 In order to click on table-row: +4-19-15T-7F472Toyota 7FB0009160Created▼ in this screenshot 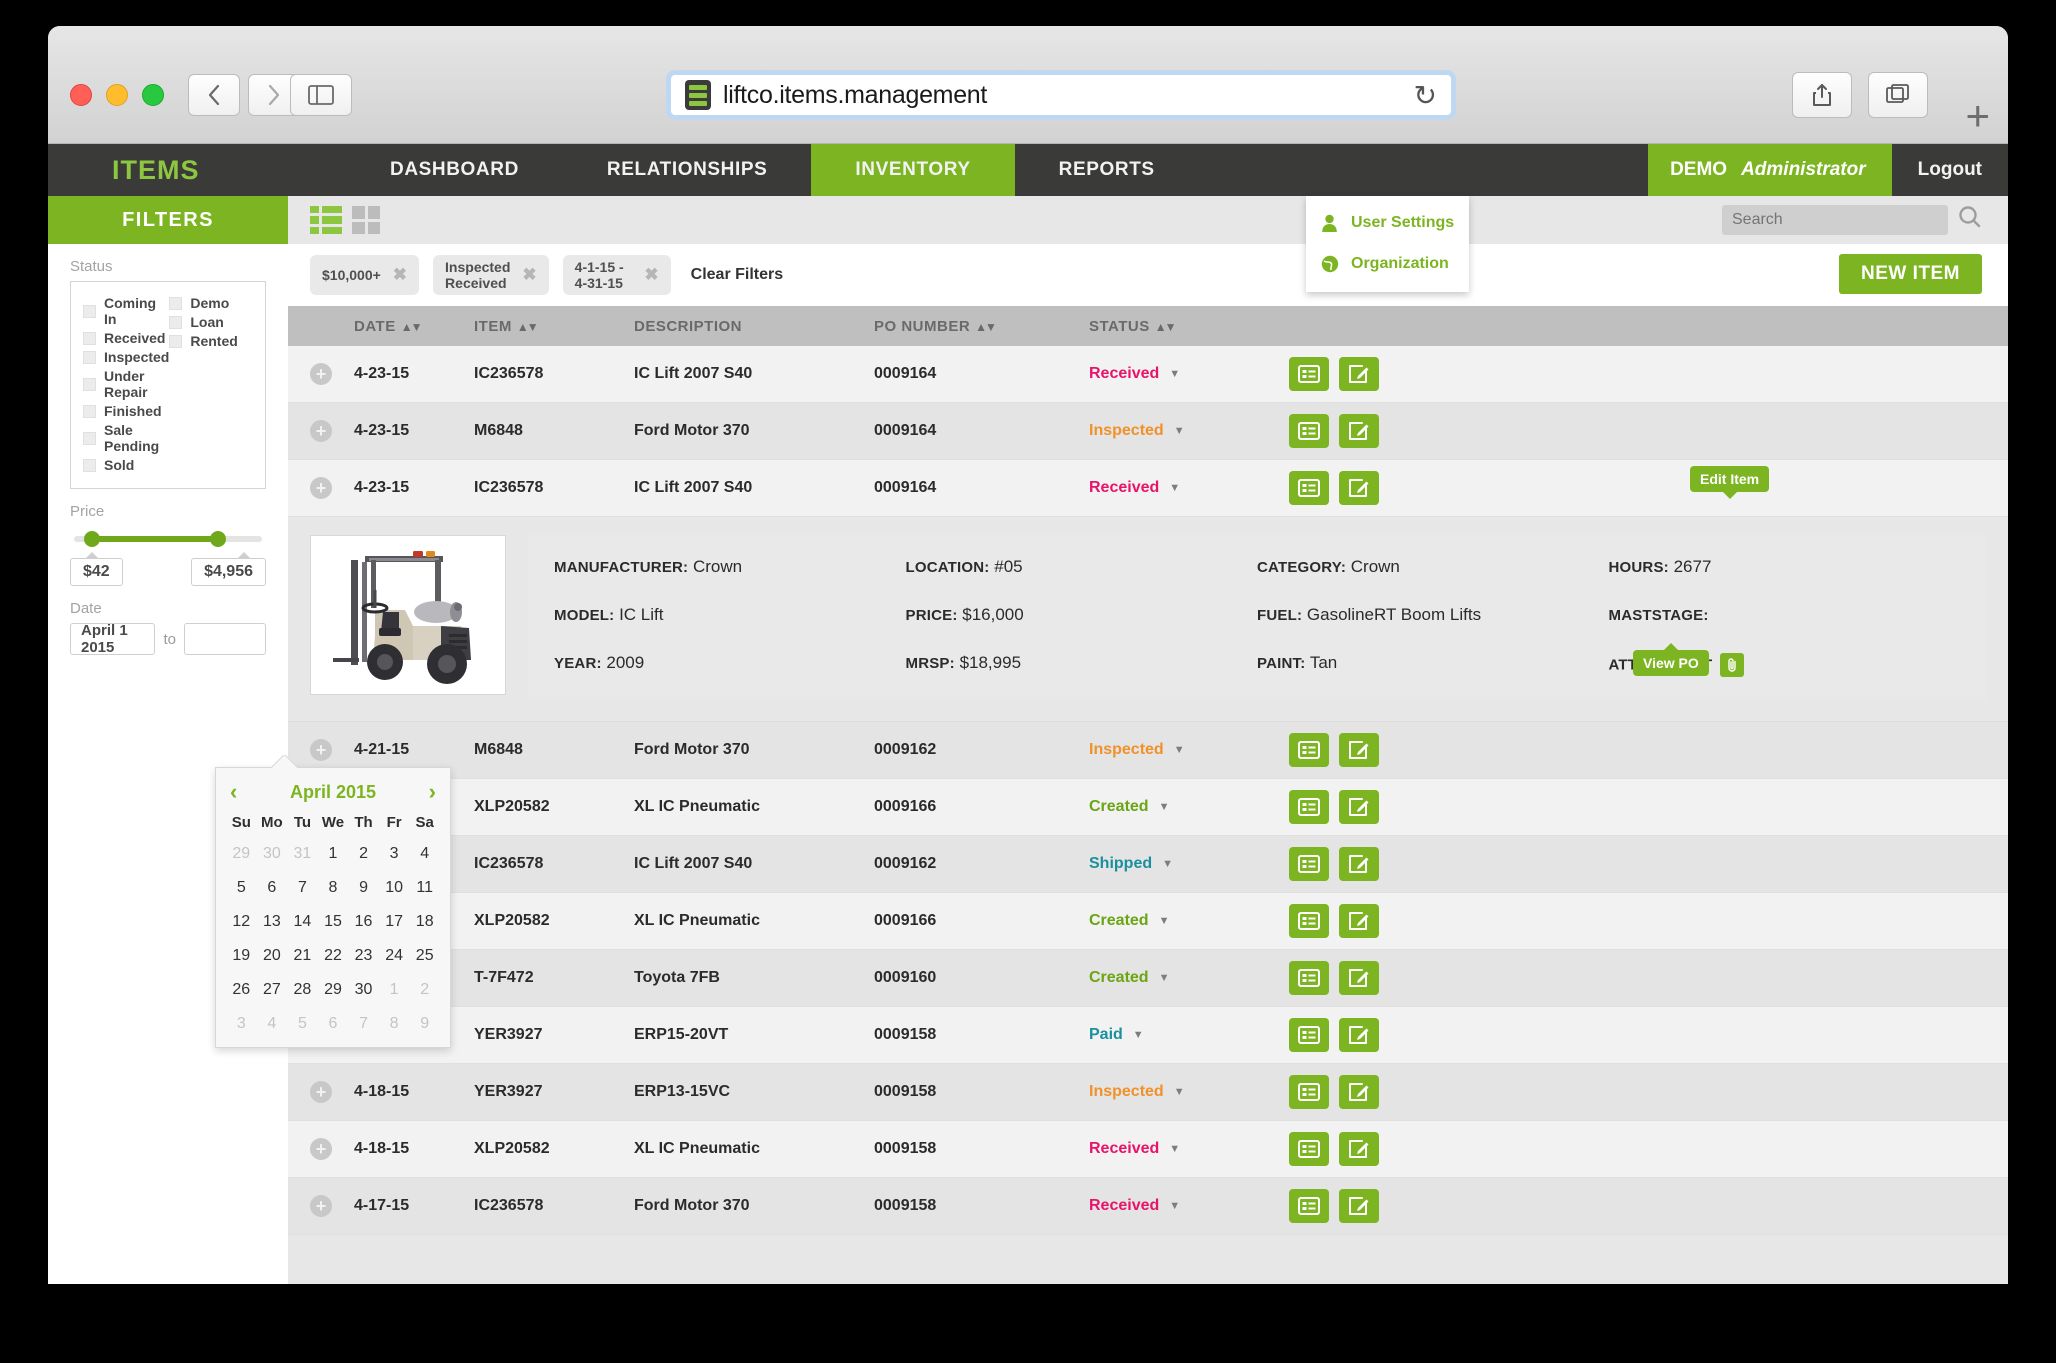, I will do `click(1148, 978)`.